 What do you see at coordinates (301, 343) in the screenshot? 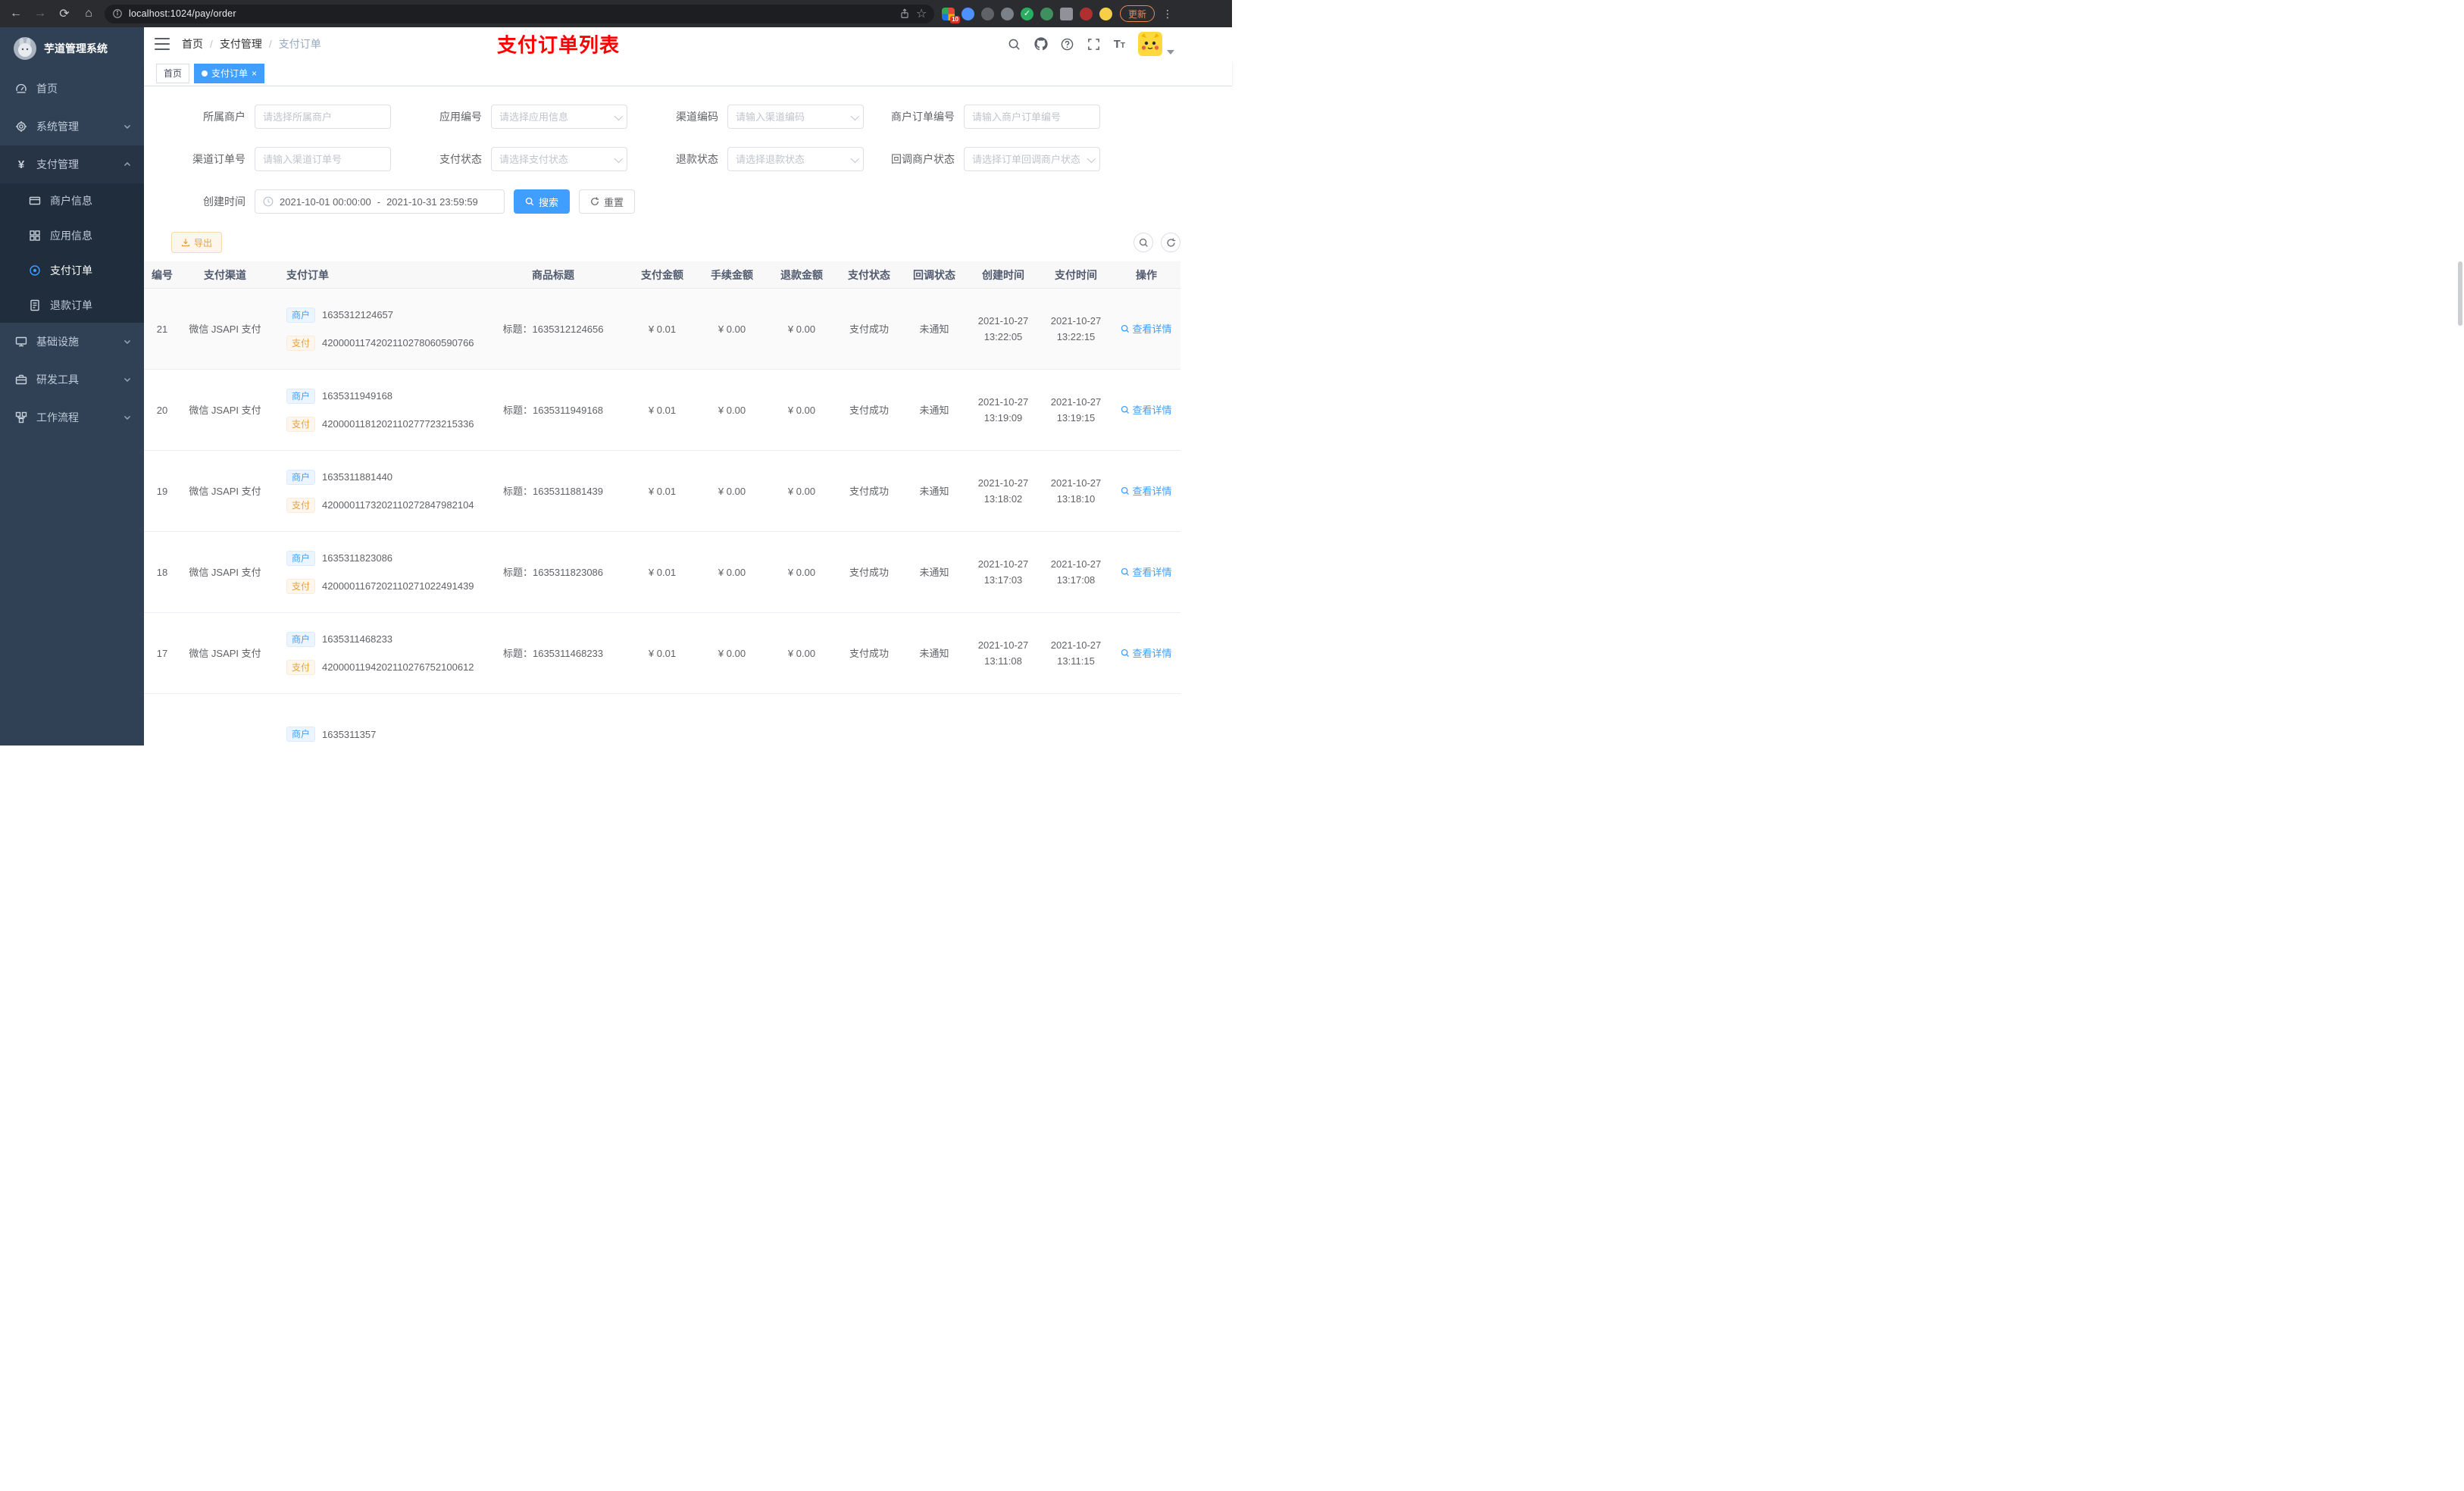
I see `pay-tag: 支付` at bounding box center [301, 343].